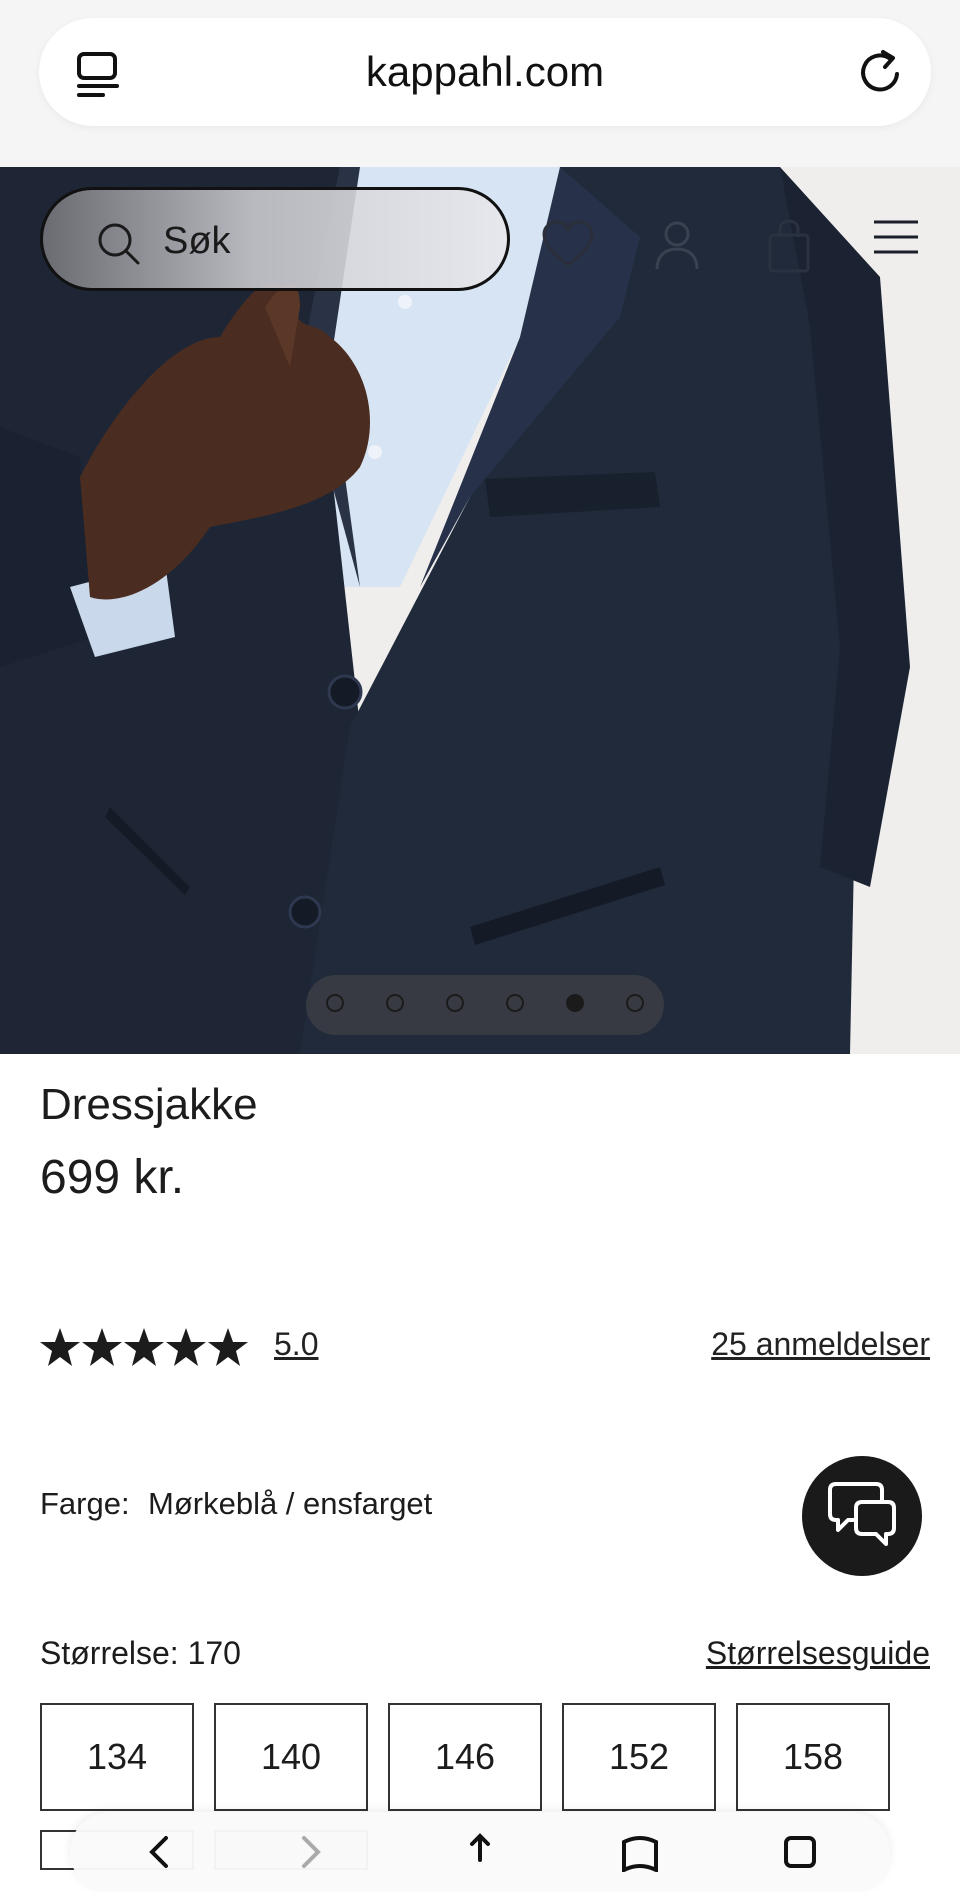  What do you see at coordinates (85, 1503) in the screenshot?
I see `color-label: Farge:` at bounding box center [85, 1503].